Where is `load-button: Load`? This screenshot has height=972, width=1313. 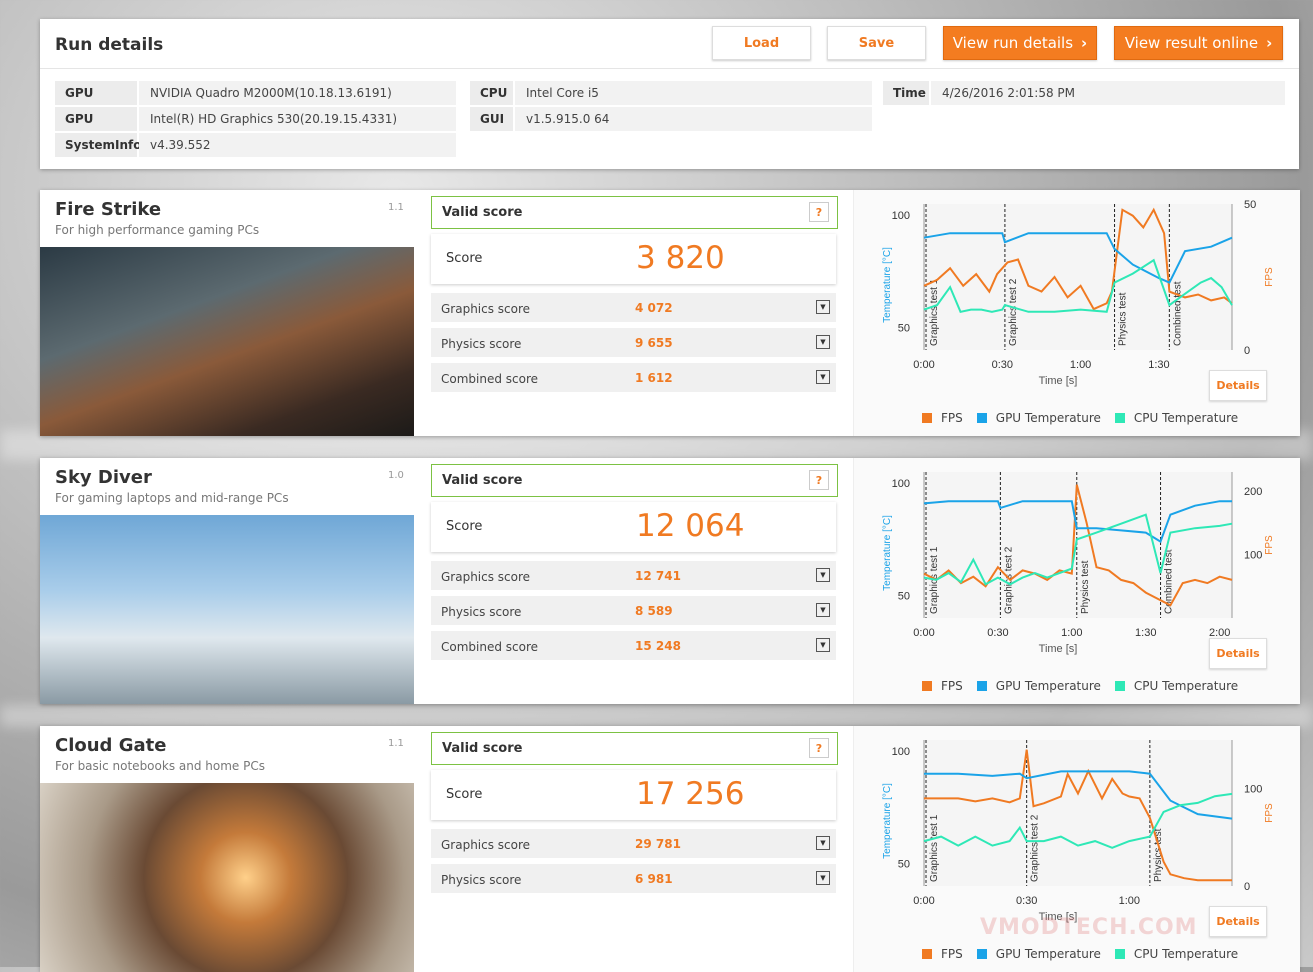
load-button: Load is located at coordinates (761, 43).